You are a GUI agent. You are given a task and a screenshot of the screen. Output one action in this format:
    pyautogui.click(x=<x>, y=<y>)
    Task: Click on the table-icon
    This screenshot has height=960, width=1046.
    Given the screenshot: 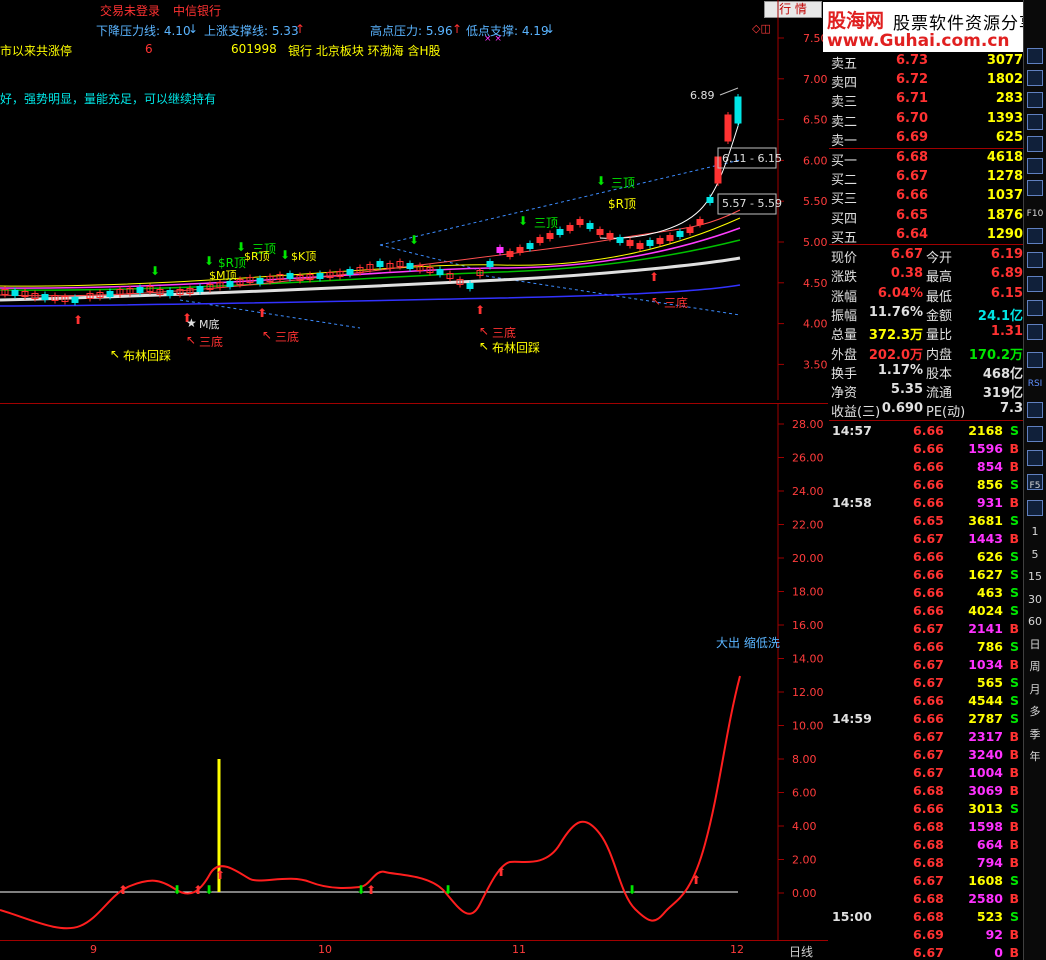 What is the action you would take?
    pyautogui.click(x=1035, y=188)
    